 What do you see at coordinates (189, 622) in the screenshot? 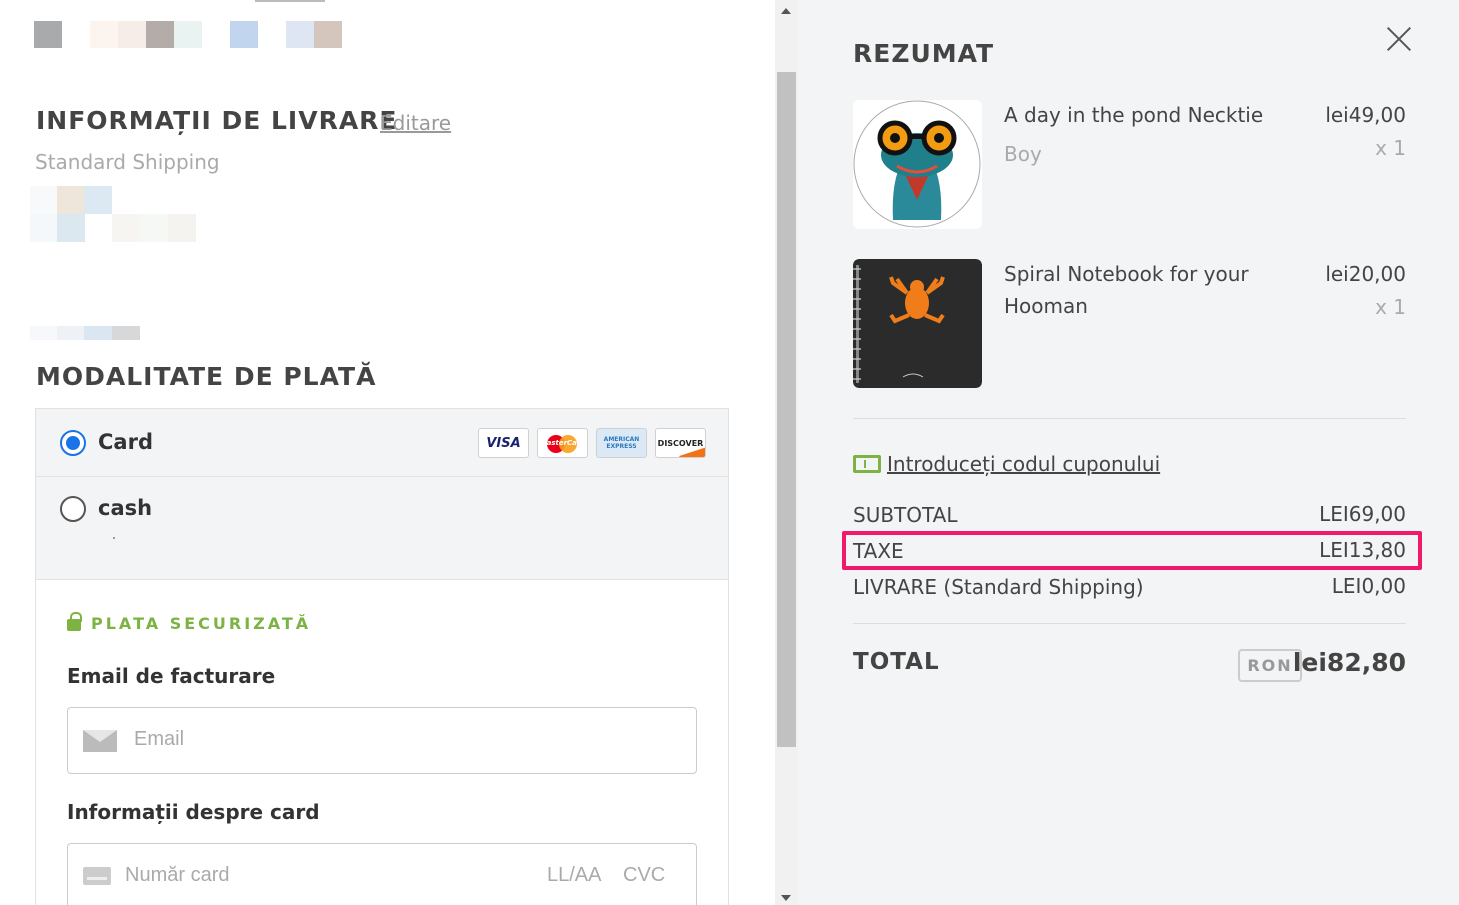
I see `secure-payment-label: PLATA SECURIZATĂ` at bounding box center [189, 622].